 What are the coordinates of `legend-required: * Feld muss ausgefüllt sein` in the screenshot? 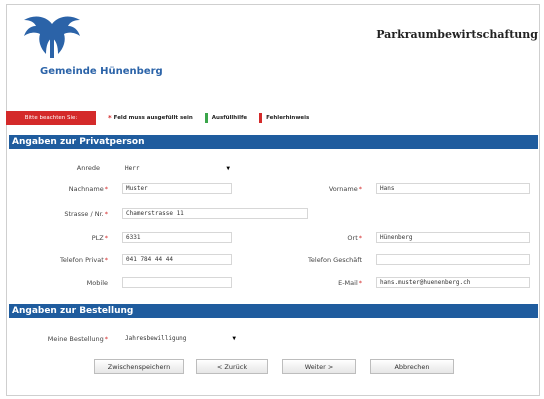 It's located at (150, 118).